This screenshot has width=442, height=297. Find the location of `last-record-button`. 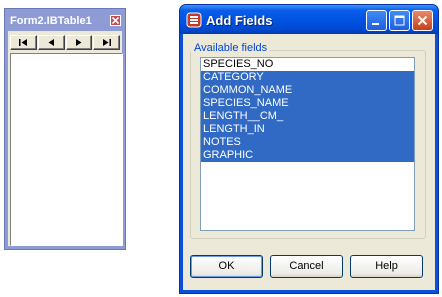

last-record-button is located at coordinates (106, 42).